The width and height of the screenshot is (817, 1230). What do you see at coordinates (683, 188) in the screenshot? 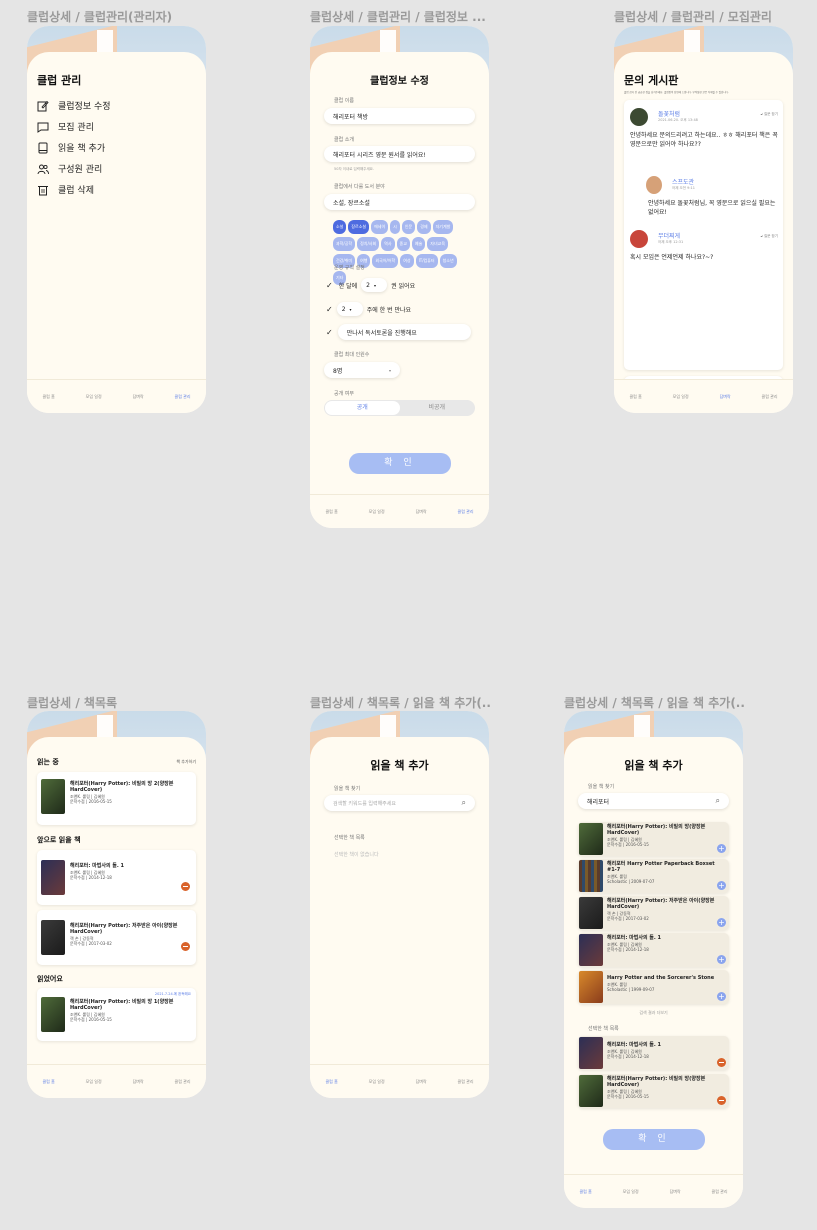
I see `reply-time: 어제 오전 9:11` at bounding box center [683, 188].